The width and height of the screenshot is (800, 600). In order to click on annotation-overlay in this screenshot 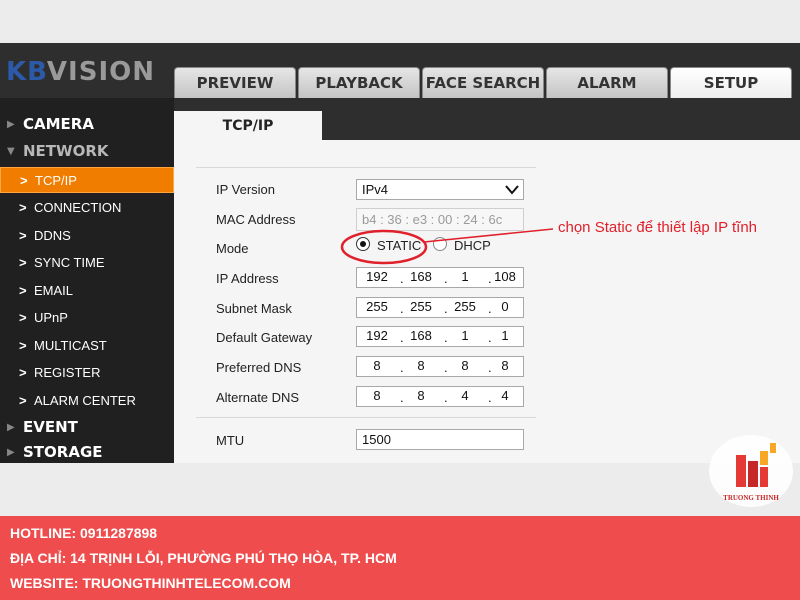, I will do `click(447, 246)`.